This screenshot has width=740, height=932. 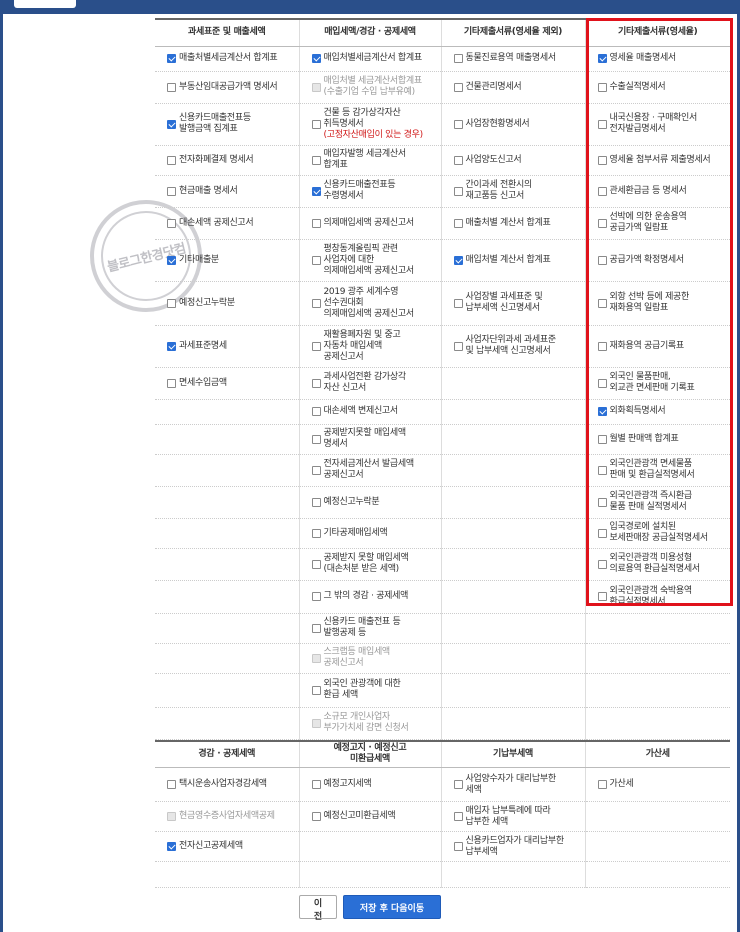 What do you see at coordinates (662, 470) in the screenshot?
I see `checkbox-option: 외국인관광객 면세물품 판매 및 환급실적명세서` at bounding box center [662, 470].